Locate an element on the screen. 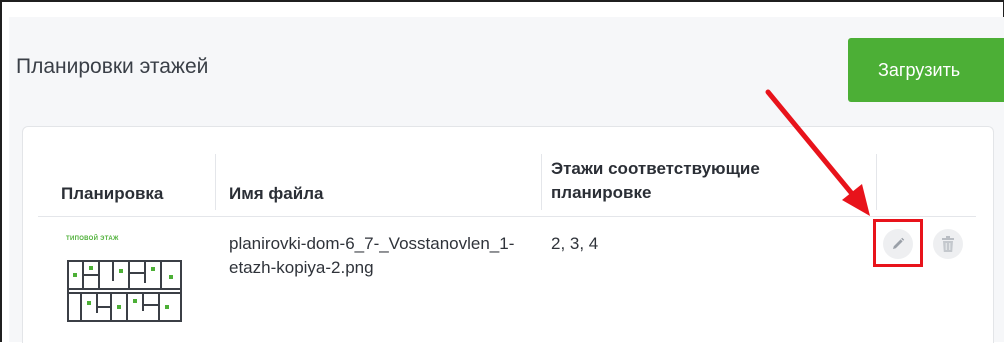 The height and width of the screenshot is (343, 1004). trash-icon is located at coordinates (948, 244).